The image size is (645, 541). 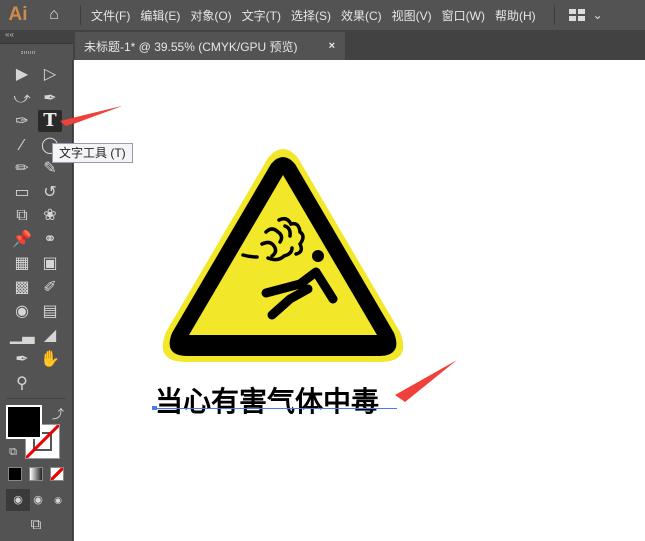 I want to click on sign-caption-text: 当心有害气体中毒, so click(x=267, y=400).